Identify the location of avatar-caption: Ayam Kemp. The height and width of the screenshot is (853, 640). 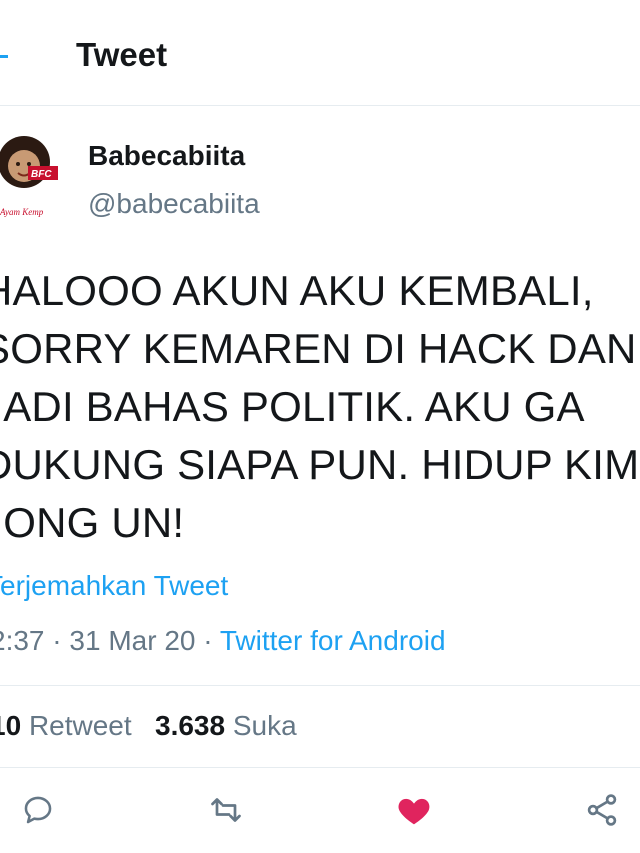
(22, 212).